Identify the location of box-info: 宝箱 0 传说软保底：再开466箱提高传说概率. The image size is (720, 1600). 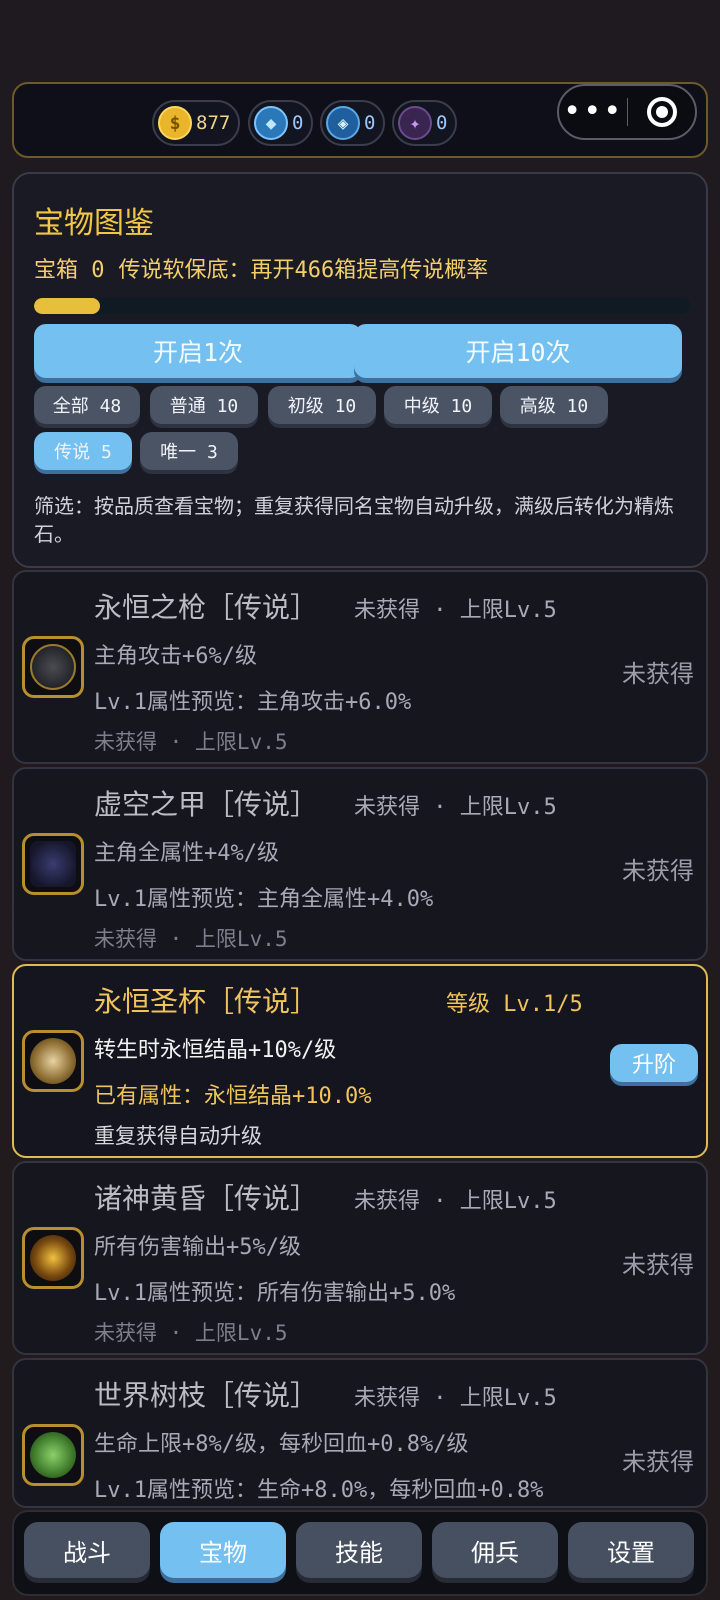
(261, 268).